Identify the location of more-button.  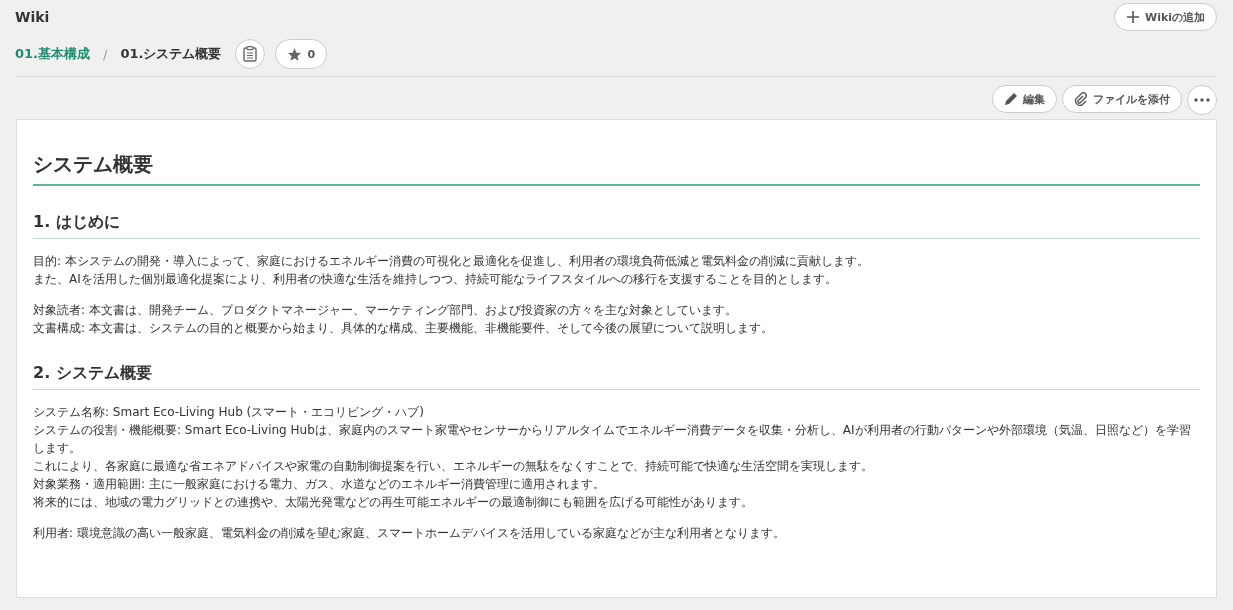
(1202, 100).